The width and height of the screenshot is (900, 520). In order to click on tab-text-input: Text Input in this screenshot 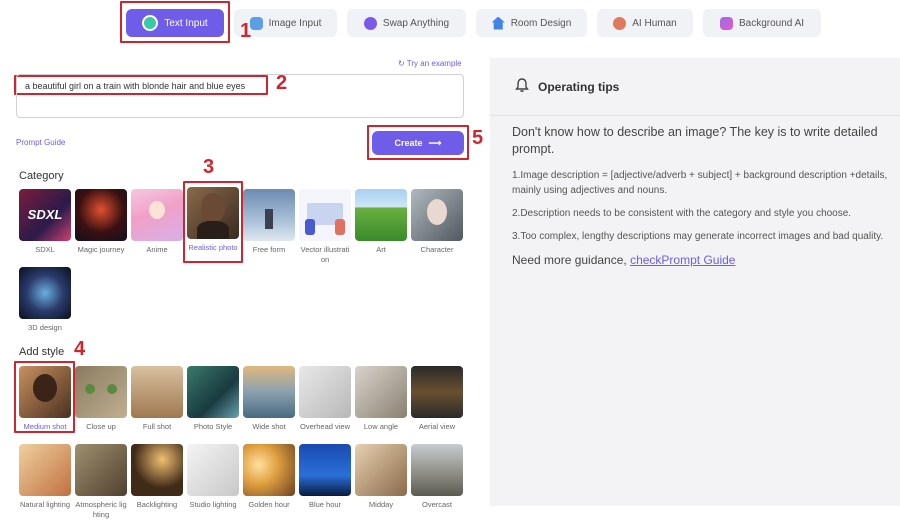, I will do `click(175, 23)`.